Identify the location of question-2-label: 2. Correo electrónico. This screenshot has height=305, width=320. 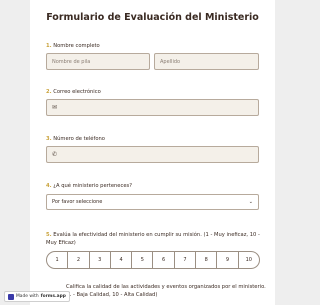
(156, 92).